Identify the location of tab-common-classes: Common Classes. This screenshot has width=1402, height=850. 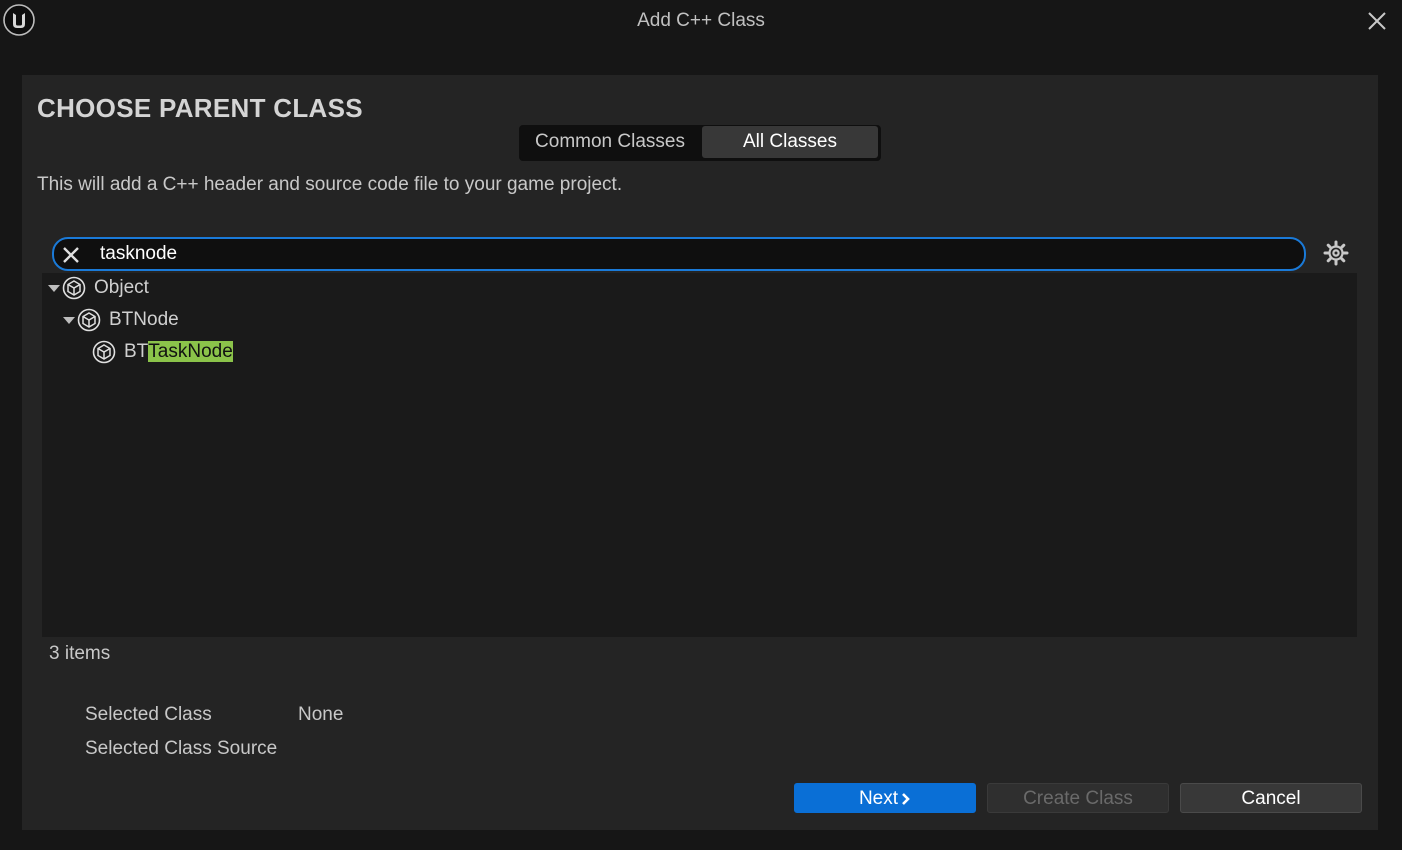
(610, 142).